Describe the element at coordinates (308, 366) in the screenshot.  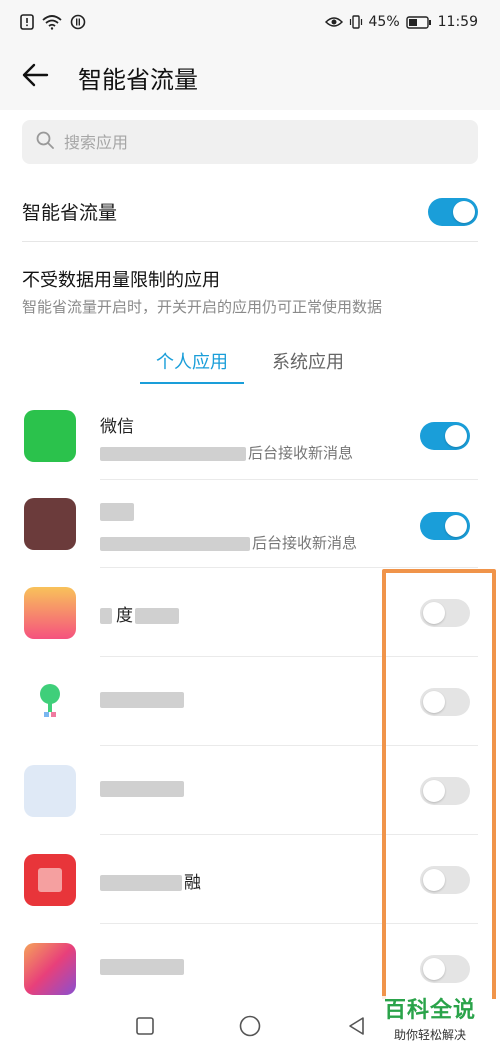
I see `tab-system-apps: 系统应用` at that location.